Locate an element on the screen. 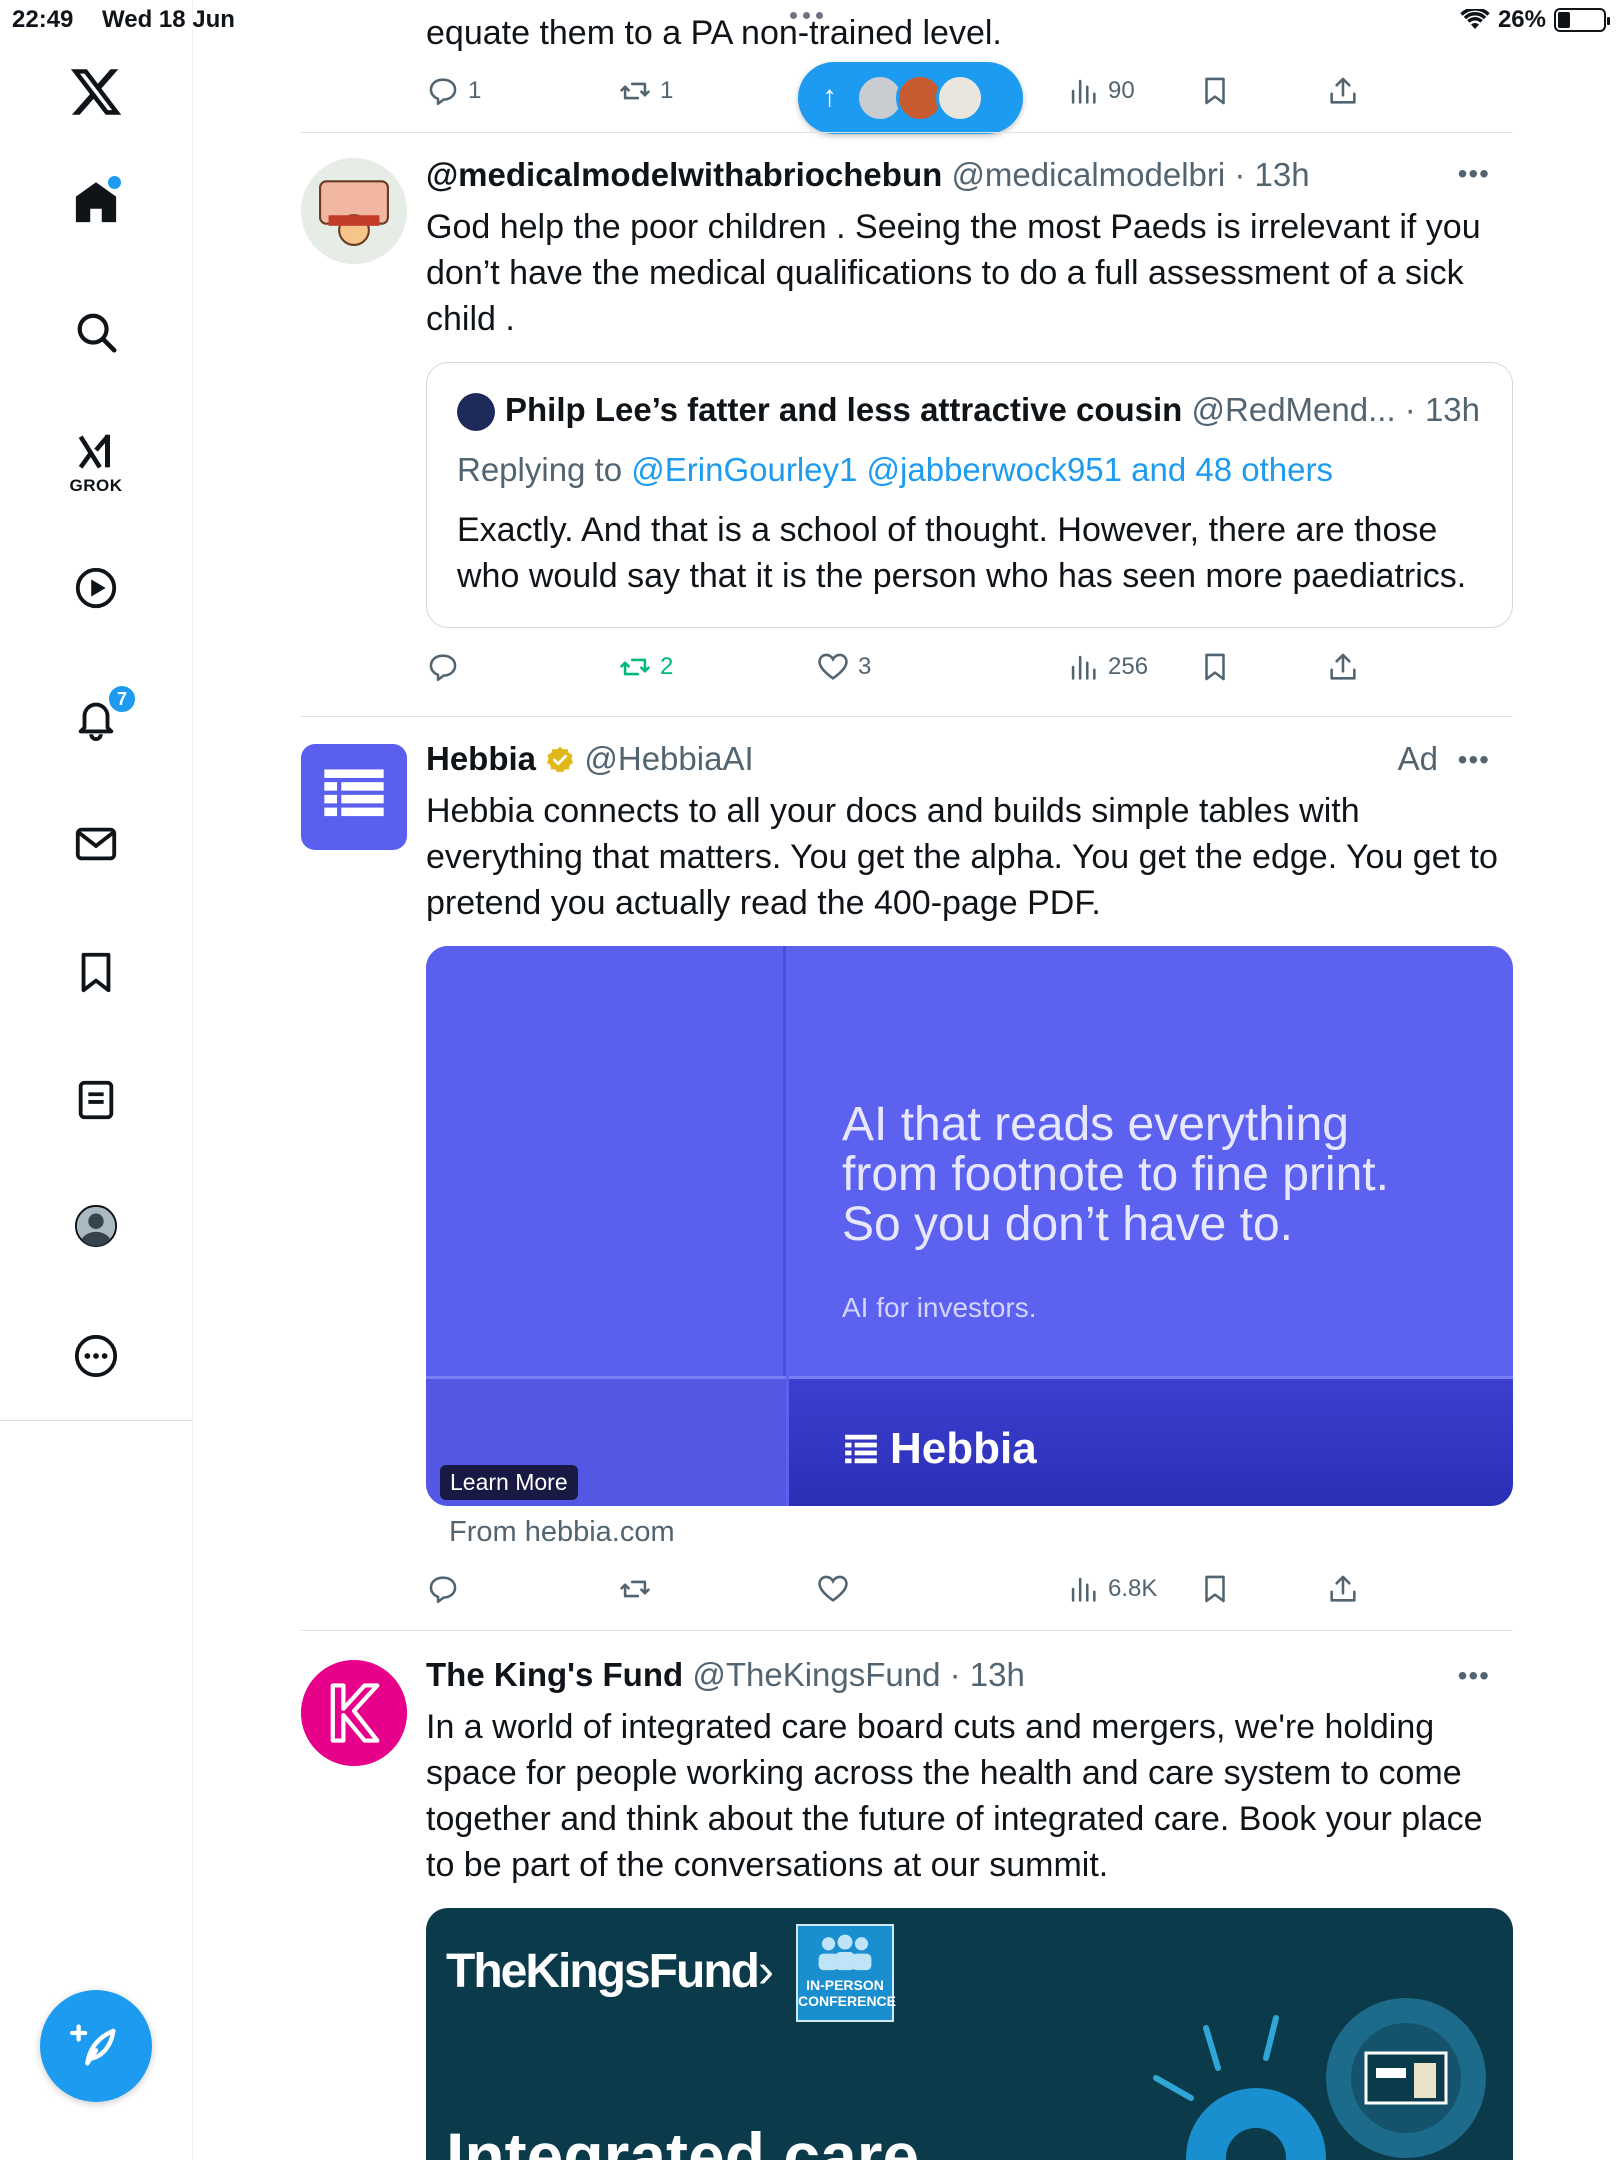 The width and height of the screenshot is (1620, 2160). hebbia-logo-avatar is located at coordinates (354, 797).